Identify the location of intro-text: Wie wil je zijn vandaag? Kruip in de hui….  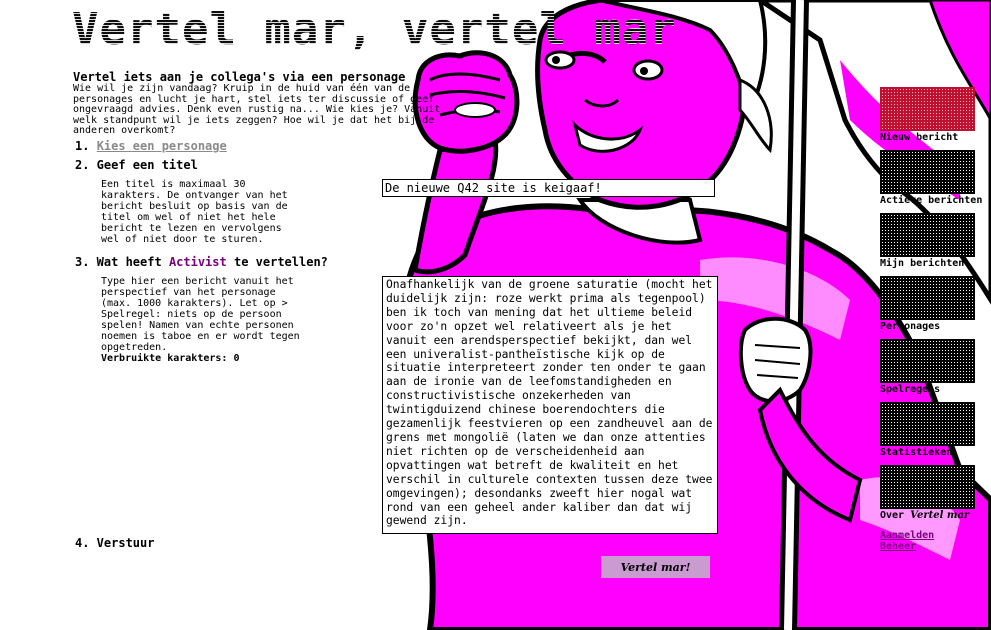
(257, 109).